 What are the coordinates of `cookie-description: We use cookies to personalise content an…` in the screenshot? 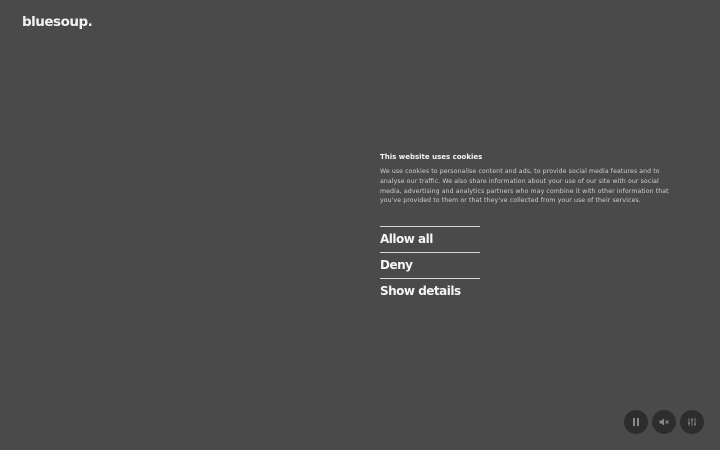 It's located at (524, 186).